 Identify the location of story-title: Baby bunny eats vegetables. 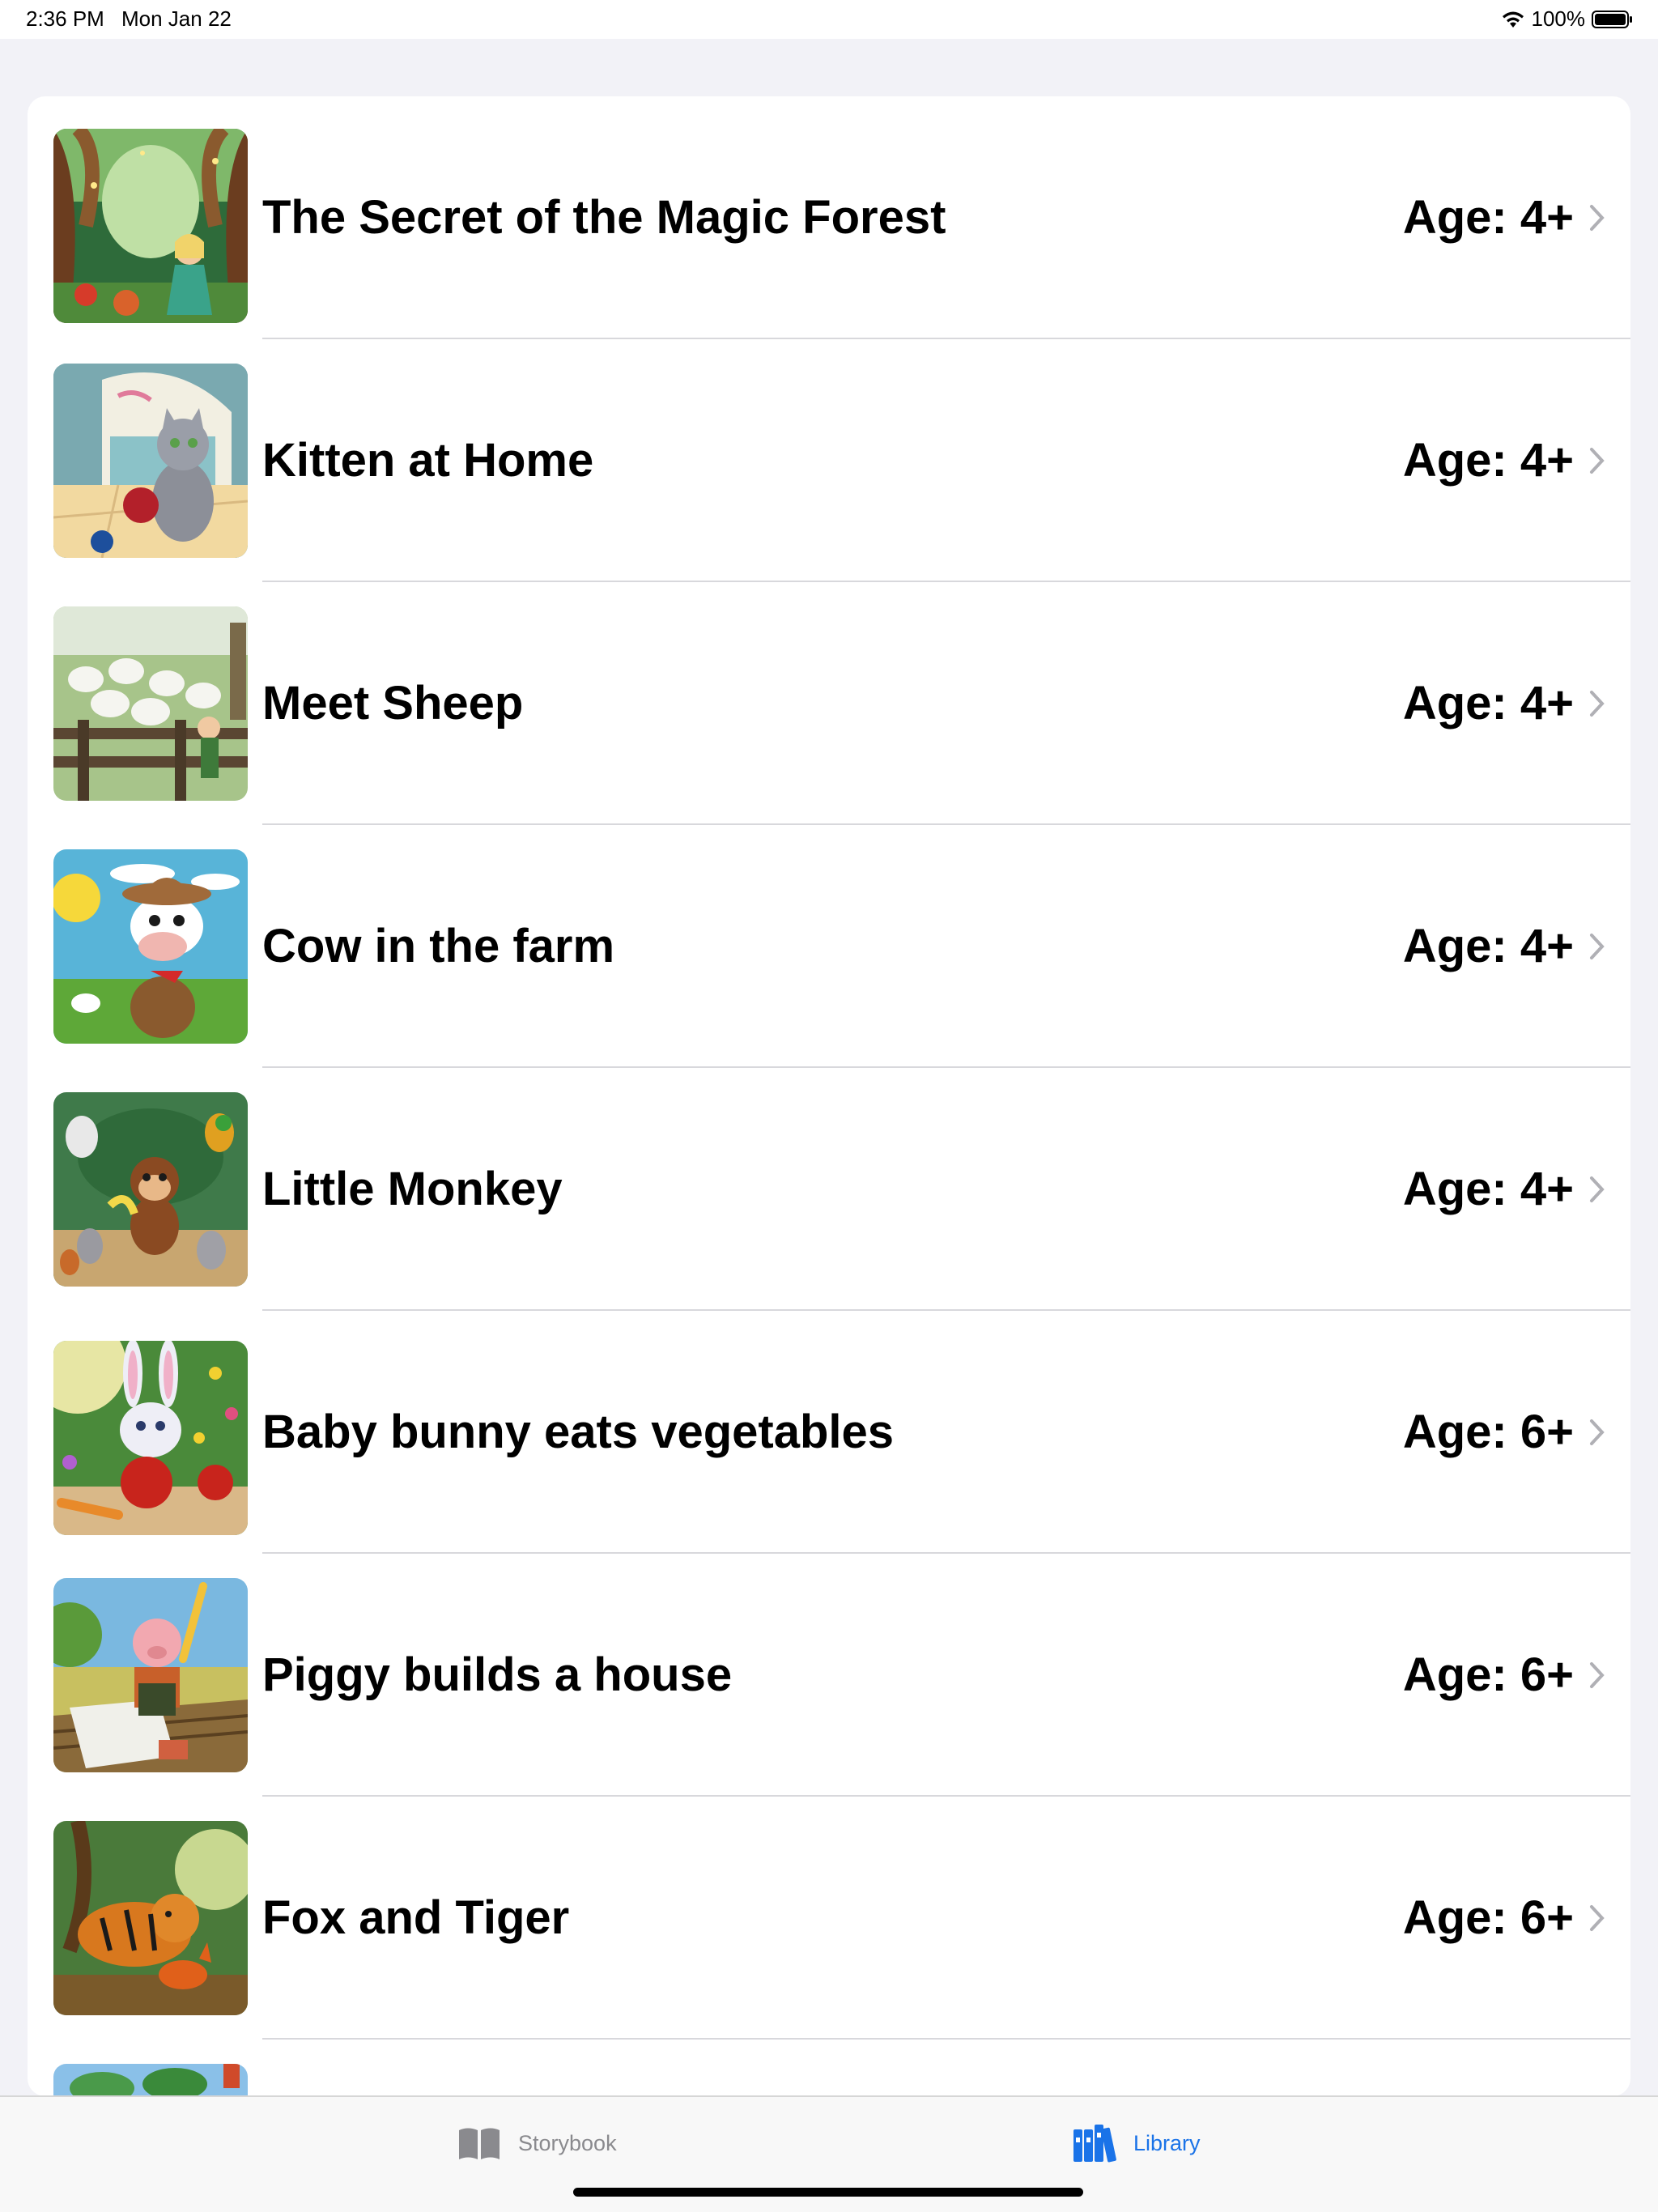
(578, 1432).